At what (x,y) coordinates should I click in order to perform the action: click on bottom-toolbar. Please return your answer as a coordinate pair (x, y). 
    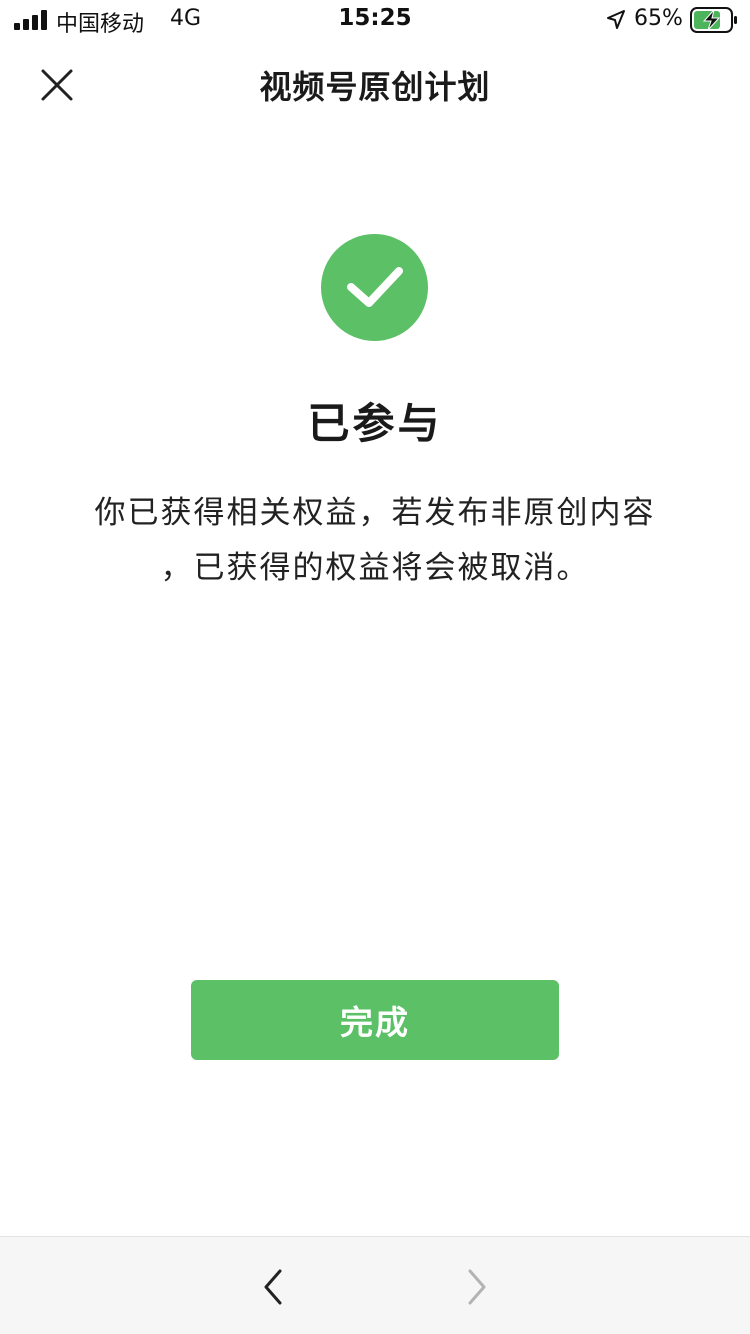
    Looking at the image, I should click on (375, 1285).